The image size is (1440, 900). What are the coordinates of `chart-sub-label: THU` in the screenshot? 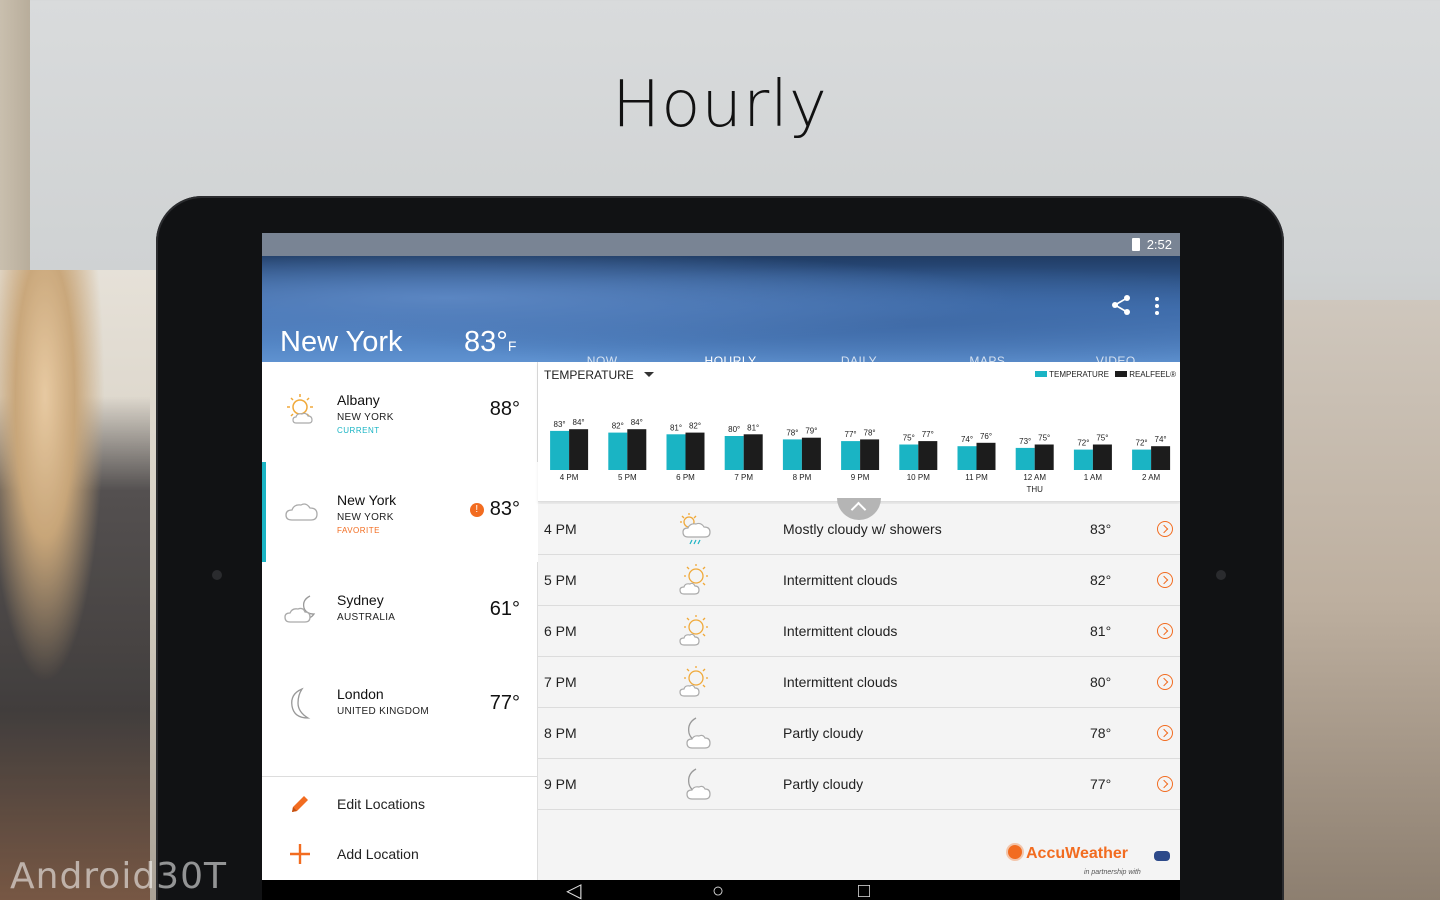 It's located at (1034, 489).